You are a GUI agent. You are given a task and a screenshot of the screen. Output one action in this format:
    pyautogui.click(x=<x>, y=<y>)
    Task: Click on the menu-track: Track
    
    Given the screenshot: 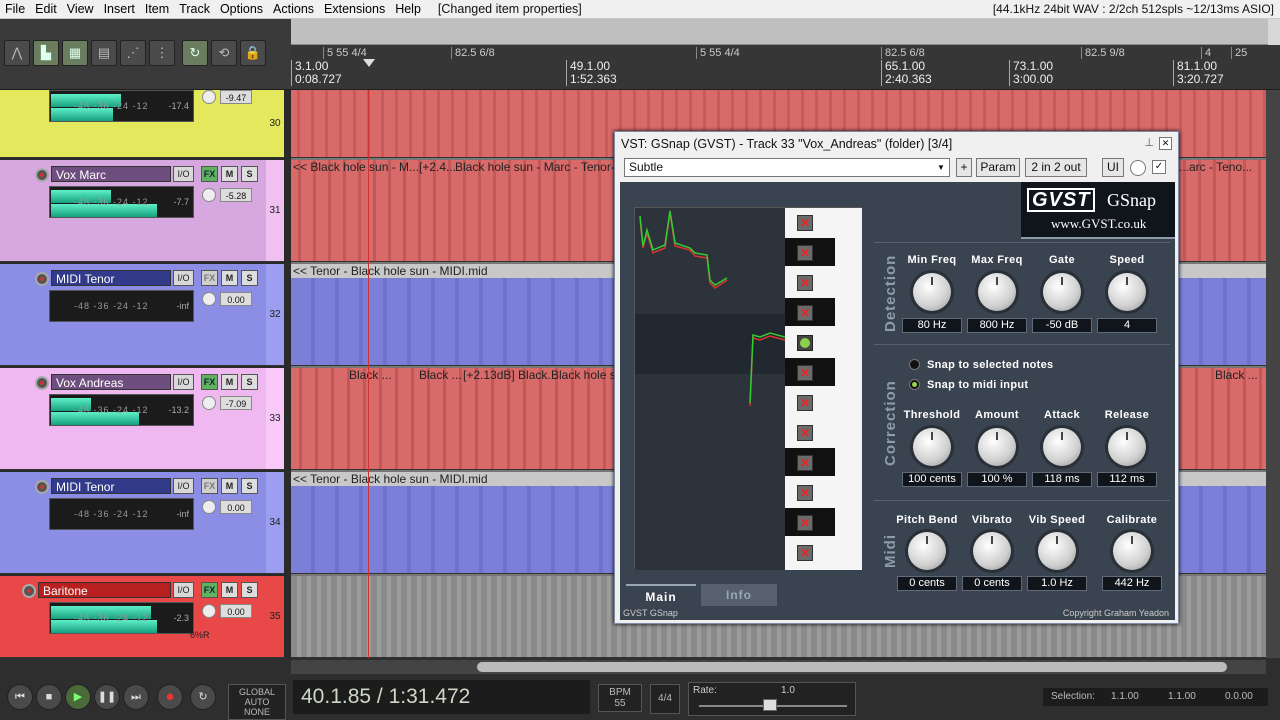 What is the action you would take?
    pyautogui.click(x=194, y=9)
    